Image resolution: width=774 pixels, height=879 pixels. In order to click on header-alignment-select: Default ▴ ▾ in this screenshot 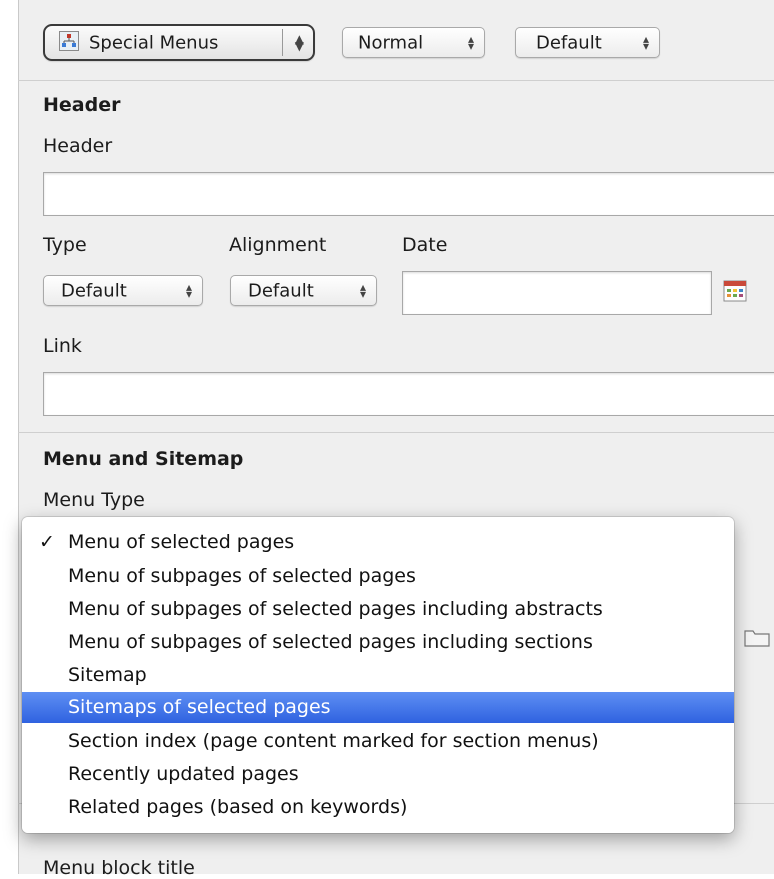, I will do `click(303, 290)`.